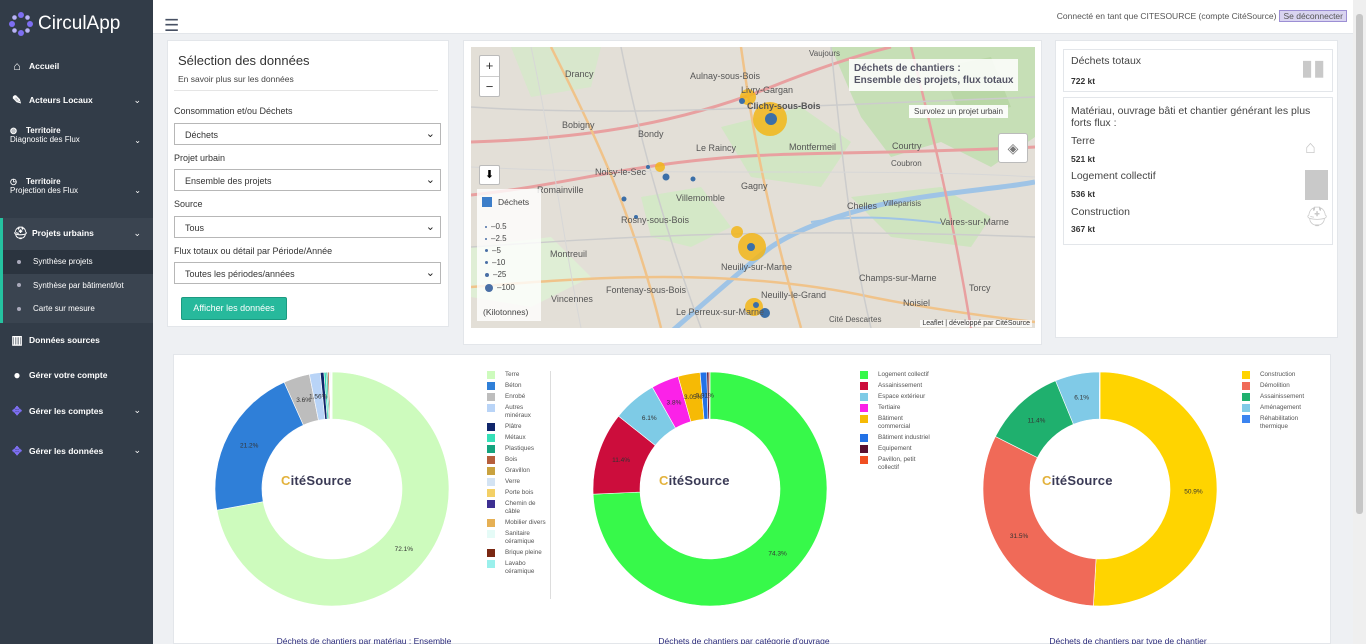  Describe the element at coordinates (489, 175) in the screenshot. I see `download-icon: ⬇` at that location.